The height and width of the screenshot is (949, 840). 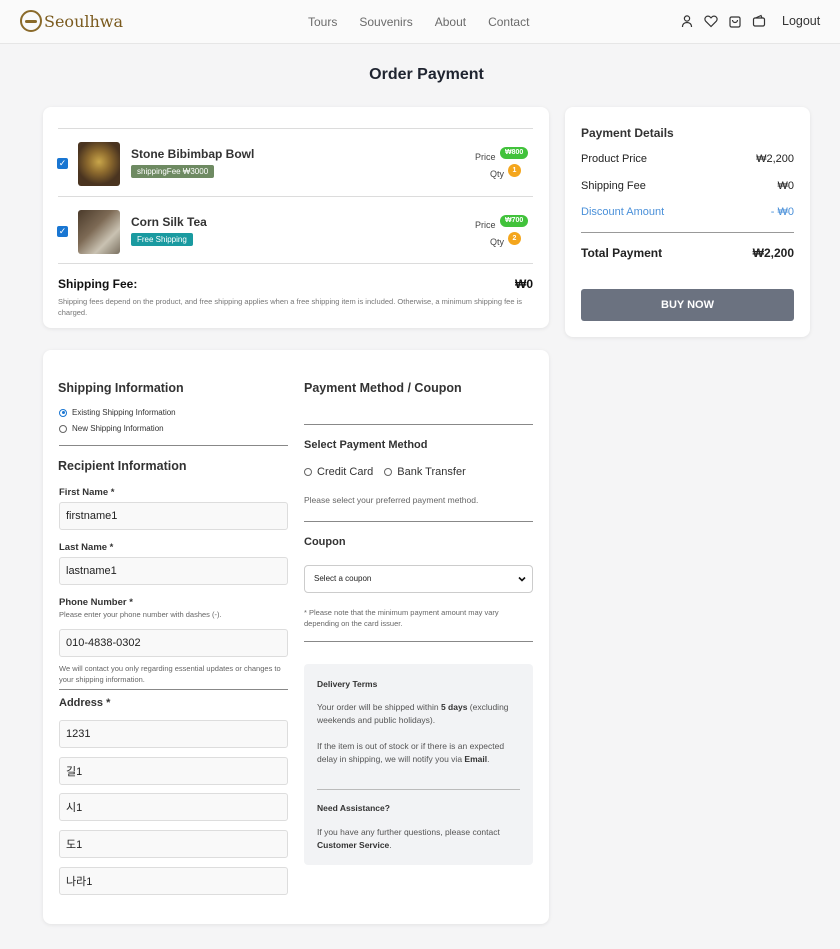 What do you see at coordinates (173, 734) in the screenshot?
I see `address-line-1-input` at bounding box center [173, 734].